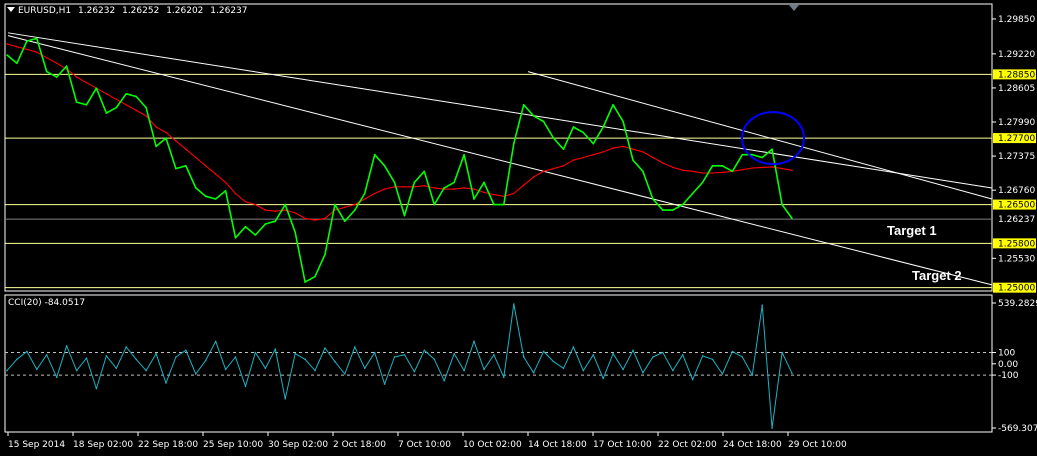 Image resolution: width=1037 pixels, height=456 pixels. I want to click on level-label: 1.25800, so click(1016, 244).